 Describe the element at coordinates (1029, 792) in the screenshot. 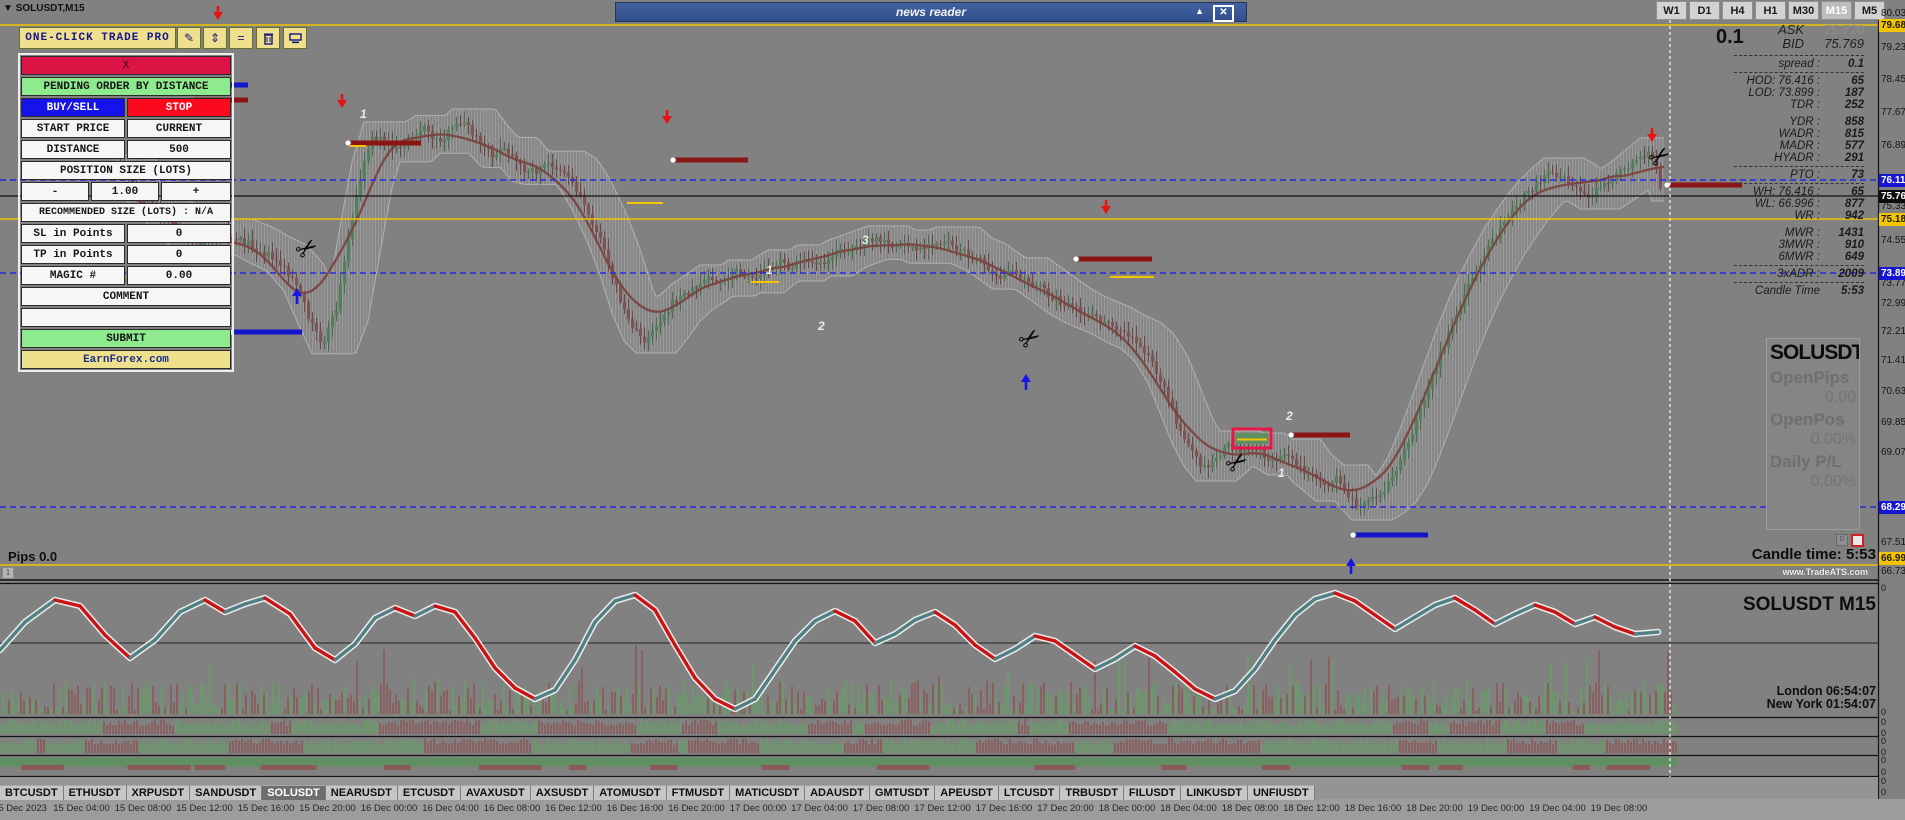

I see `symbol-tab-ltcusdt: LTCUSDT` at that location.